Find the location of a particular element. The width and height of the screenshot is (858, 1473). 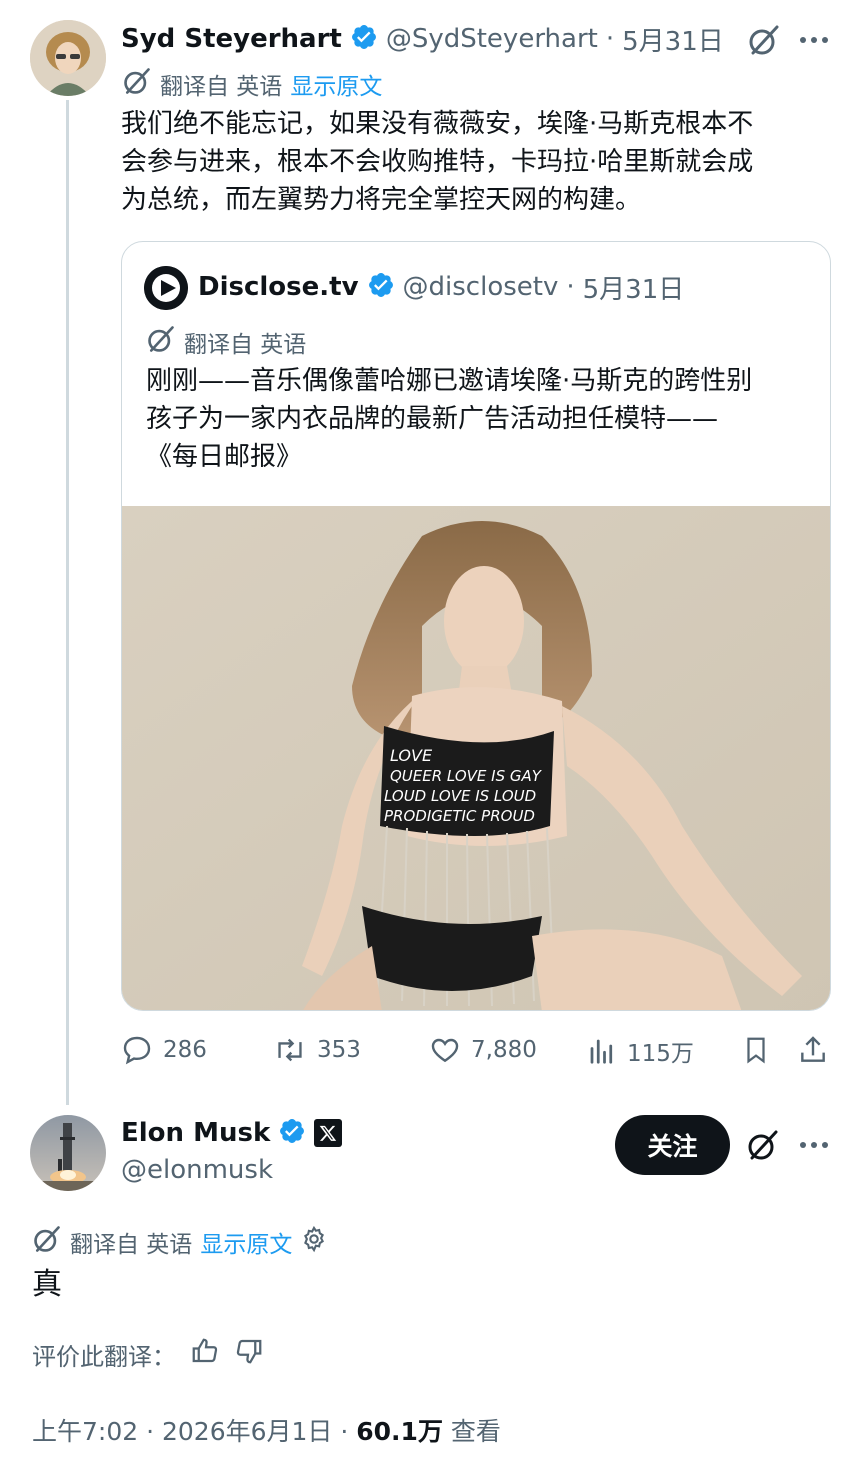

quote-text-line: 刚刚——音乐偶像蕾哈娜已邀请埃隆·马斯克的跨性别 is located at coordinates (449, 381).